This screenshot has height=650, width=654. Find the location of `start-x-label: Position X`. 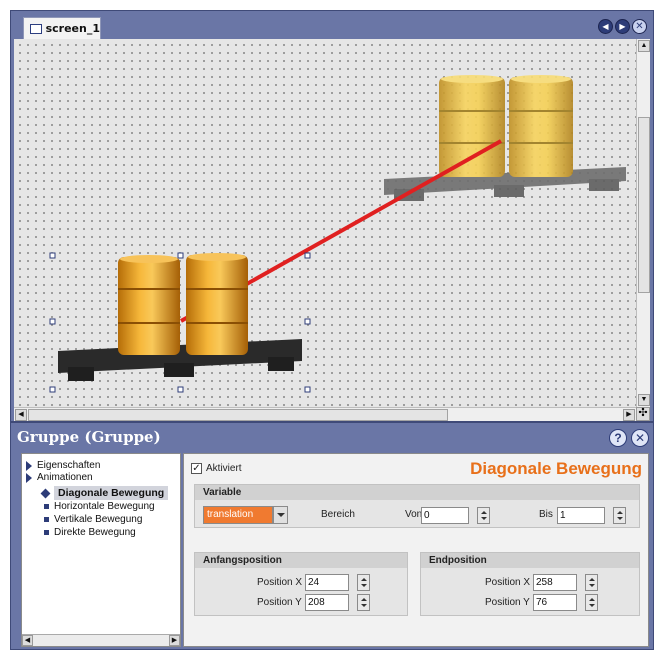

start-x-label: Position X is located at coordinates (280, 582).